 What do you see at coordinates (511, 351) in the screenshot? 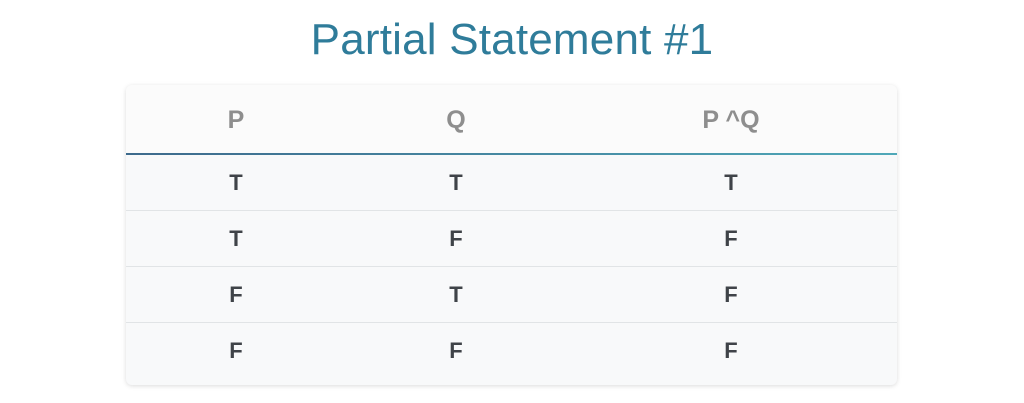
I see `table-row: F F F` at bounding box center [511, 351].